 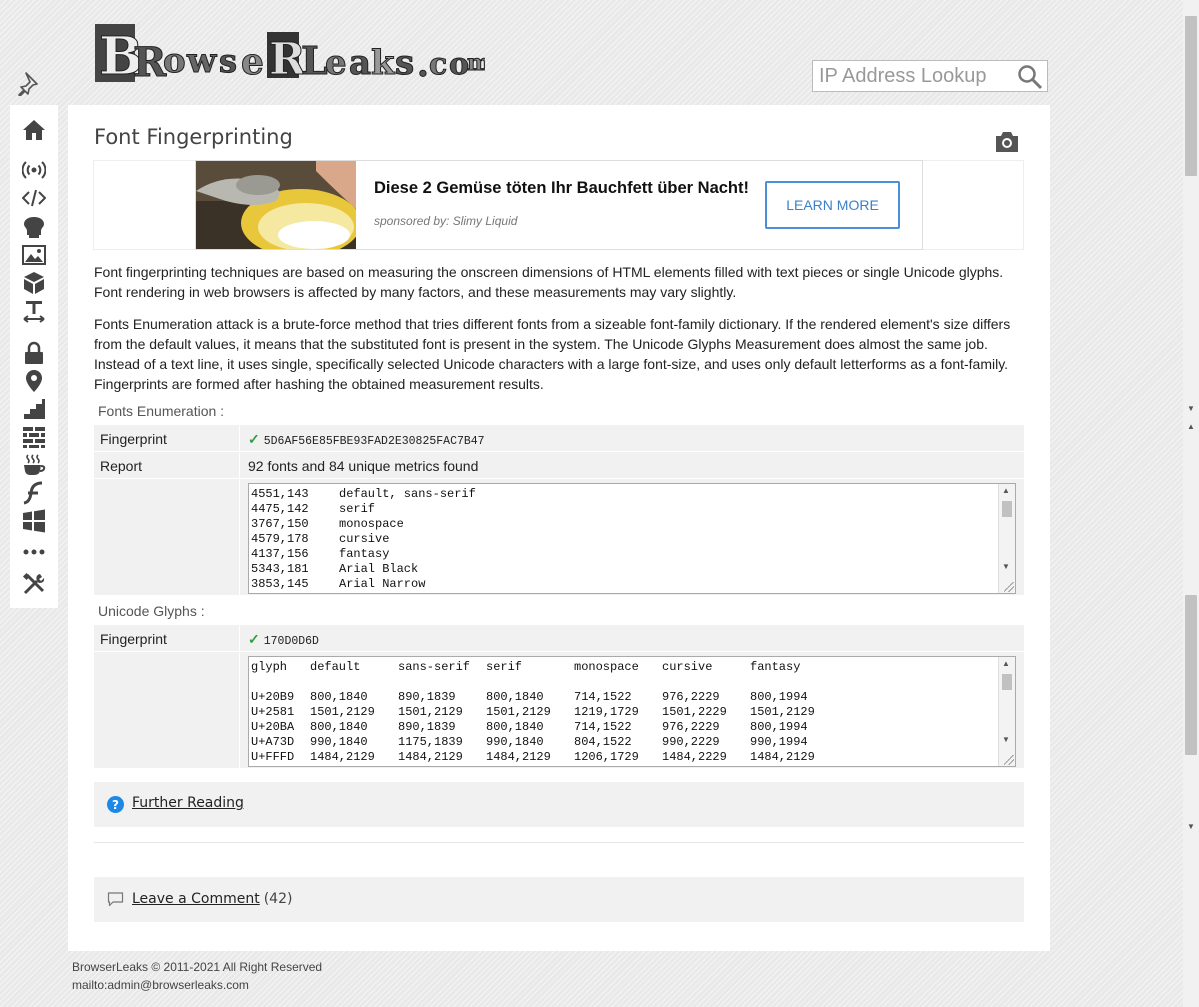 What do you see at coordinates (280, 569) in the screenshot?
I see `font-metric-value: 5343,181` at bounding box center [280, 569].